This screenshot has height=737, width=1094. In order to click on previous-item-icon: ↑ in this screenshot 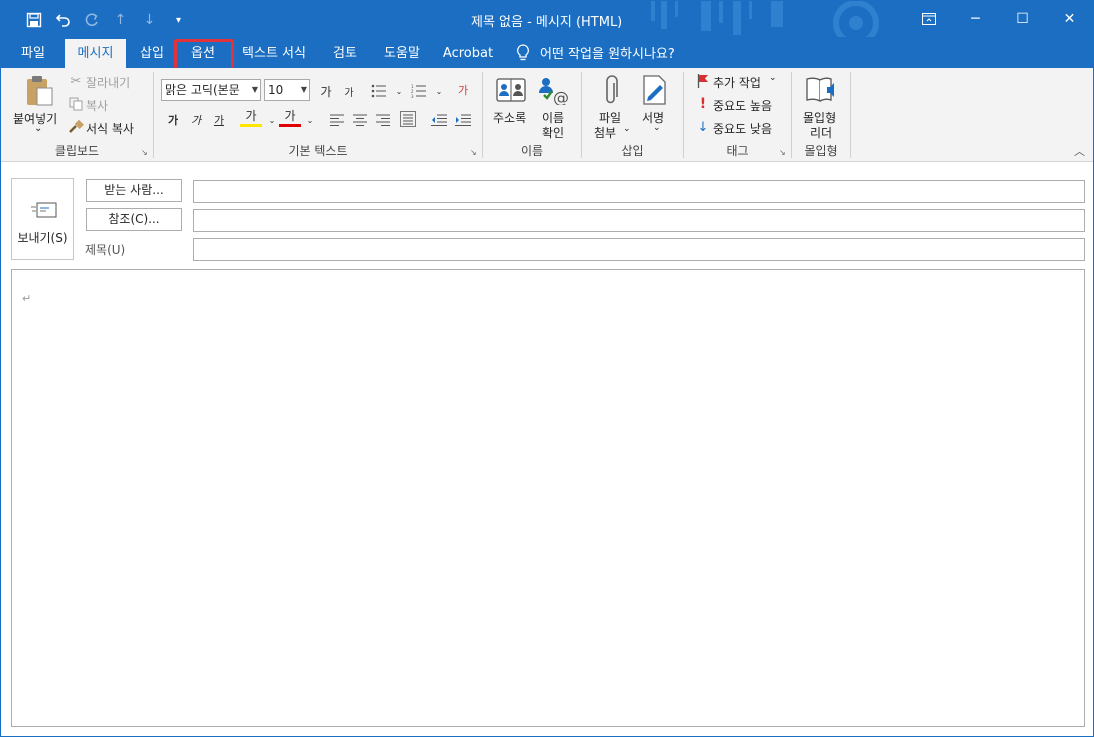, I will do `click(120, 20)`.